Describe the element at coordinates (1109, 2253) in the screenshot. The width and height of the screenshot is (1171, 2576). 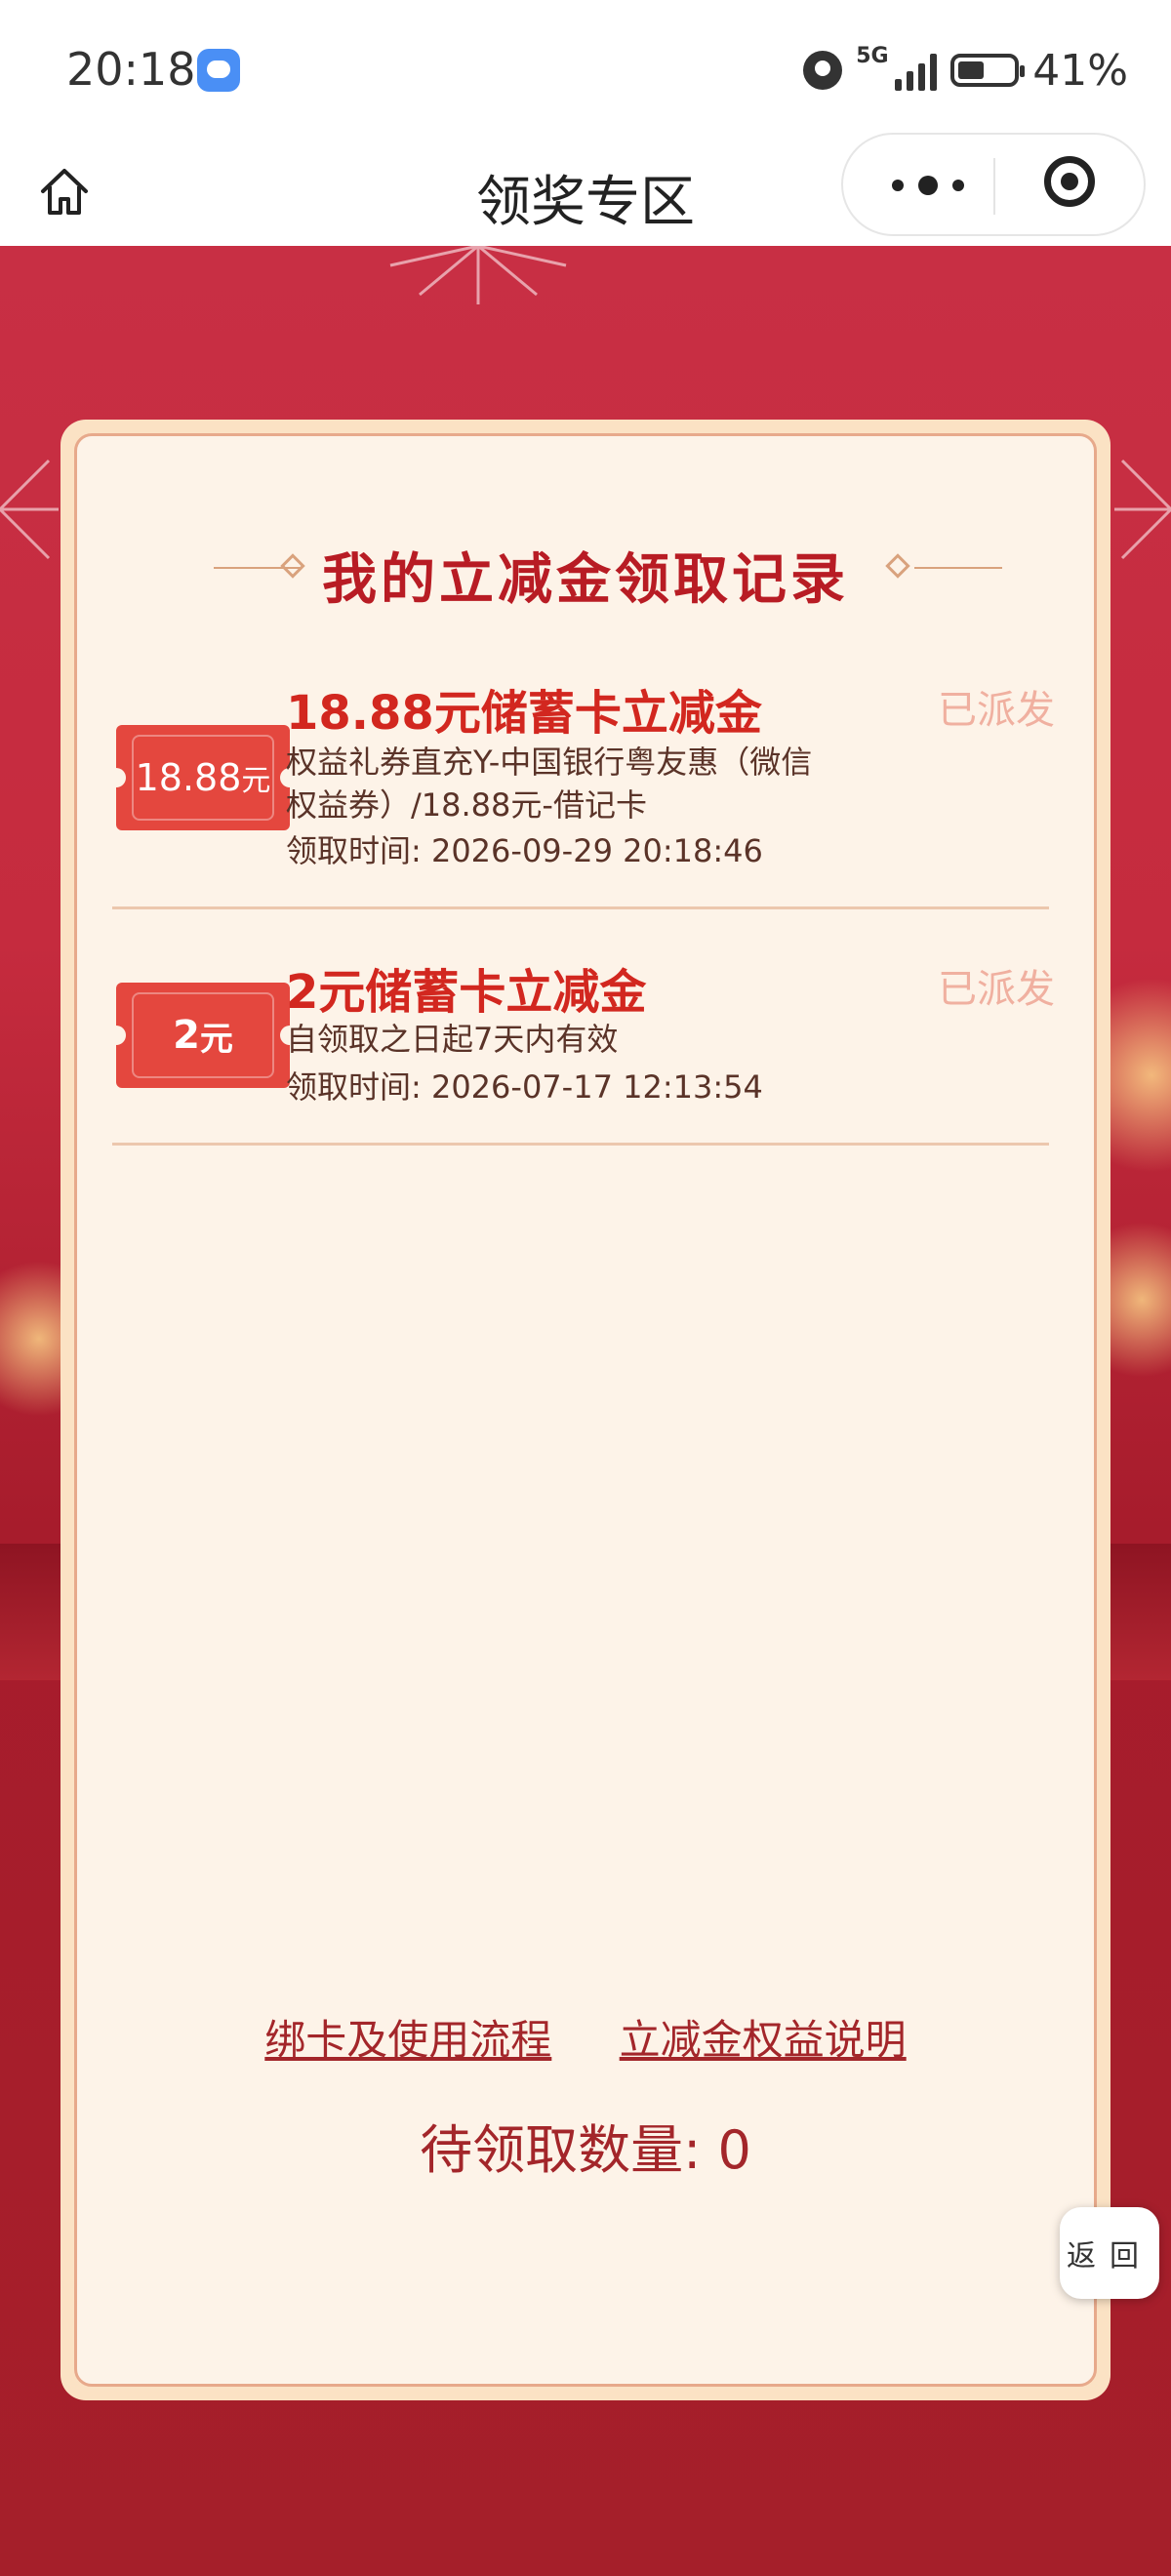
I see `back-button: 返回` at that location.